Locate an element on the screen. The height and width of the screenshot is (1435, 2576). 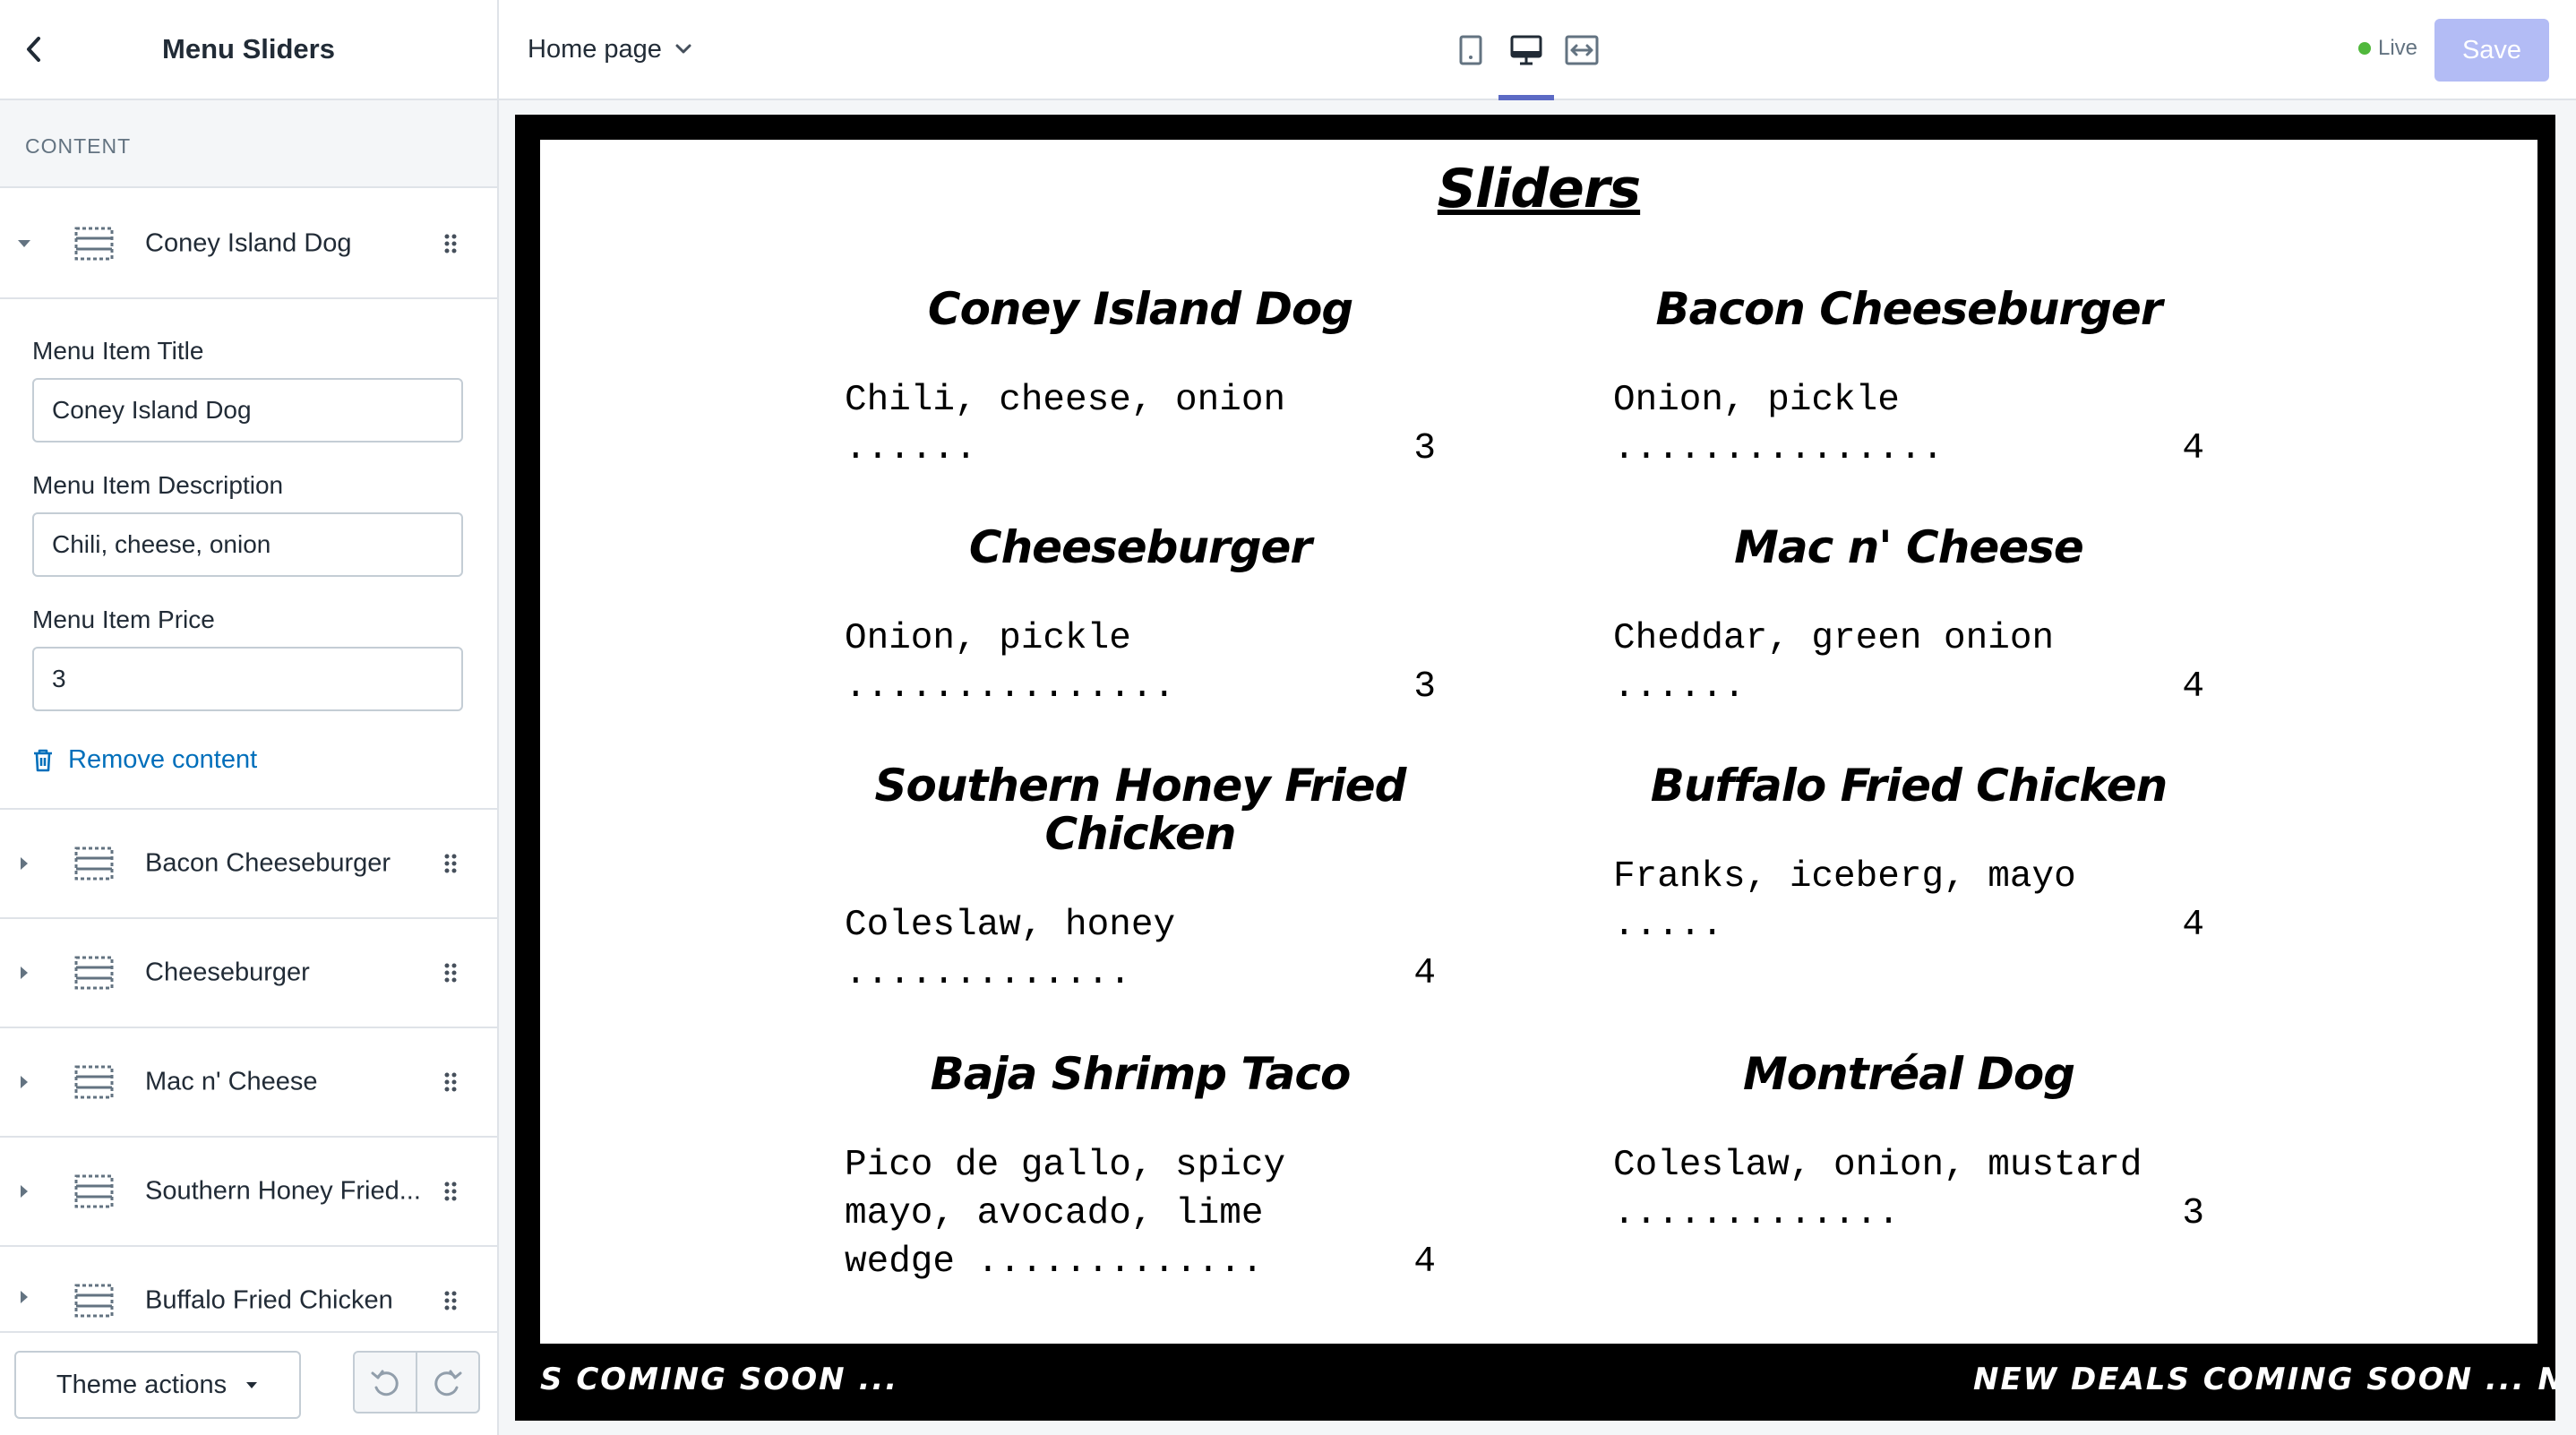
block-item: Bacon Cheeseburger is located at coordinates (248, 864).